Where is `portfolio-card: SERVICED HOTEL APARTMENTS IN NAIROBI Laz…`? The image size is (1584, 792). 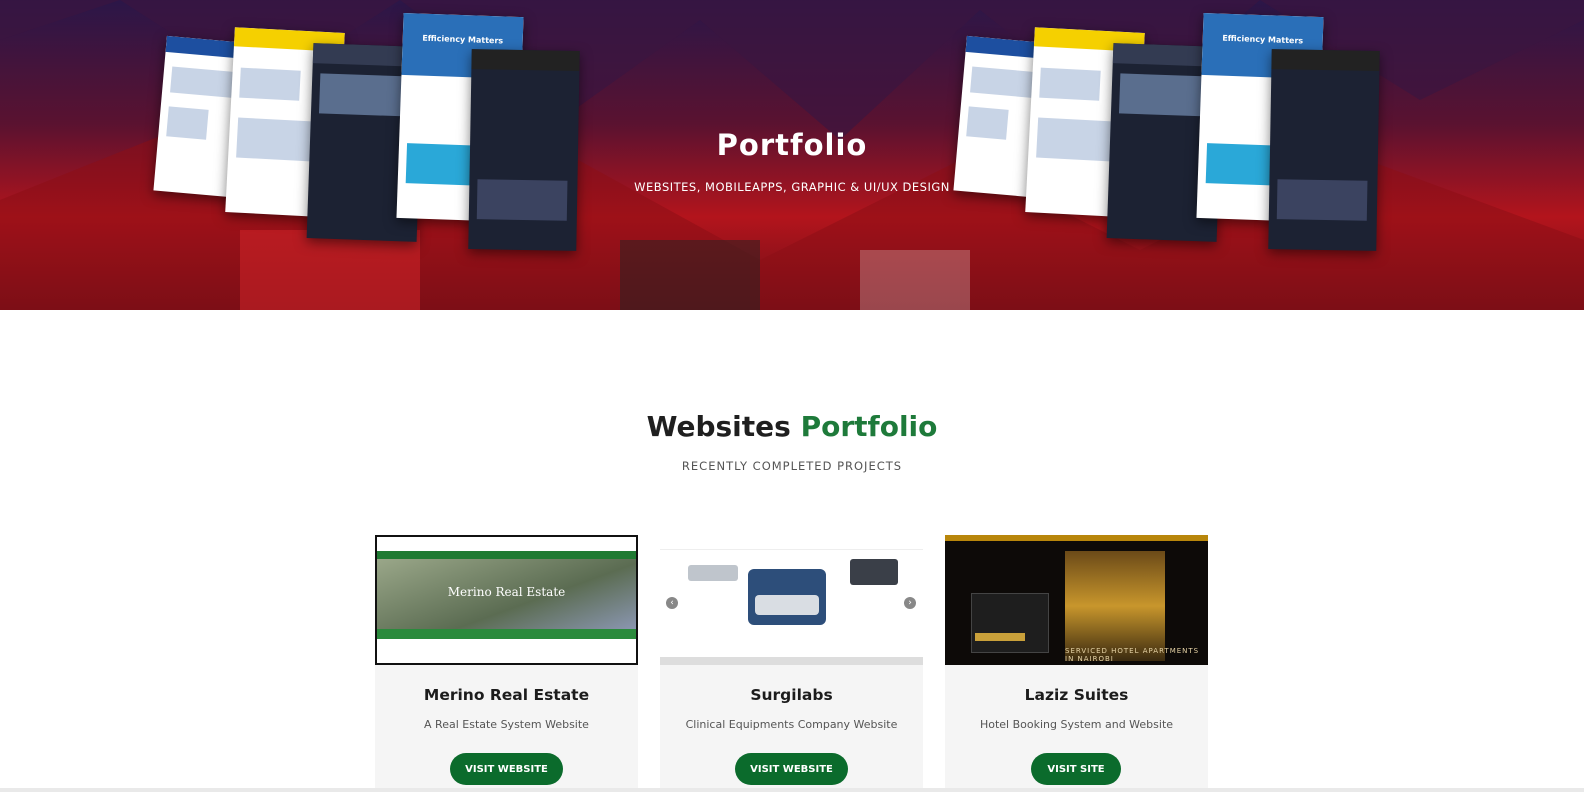
portfolio-card: SERVICED HOTEL APARTMENTS IN NAIROBI Laz… is located at coordinates (1076, 663).